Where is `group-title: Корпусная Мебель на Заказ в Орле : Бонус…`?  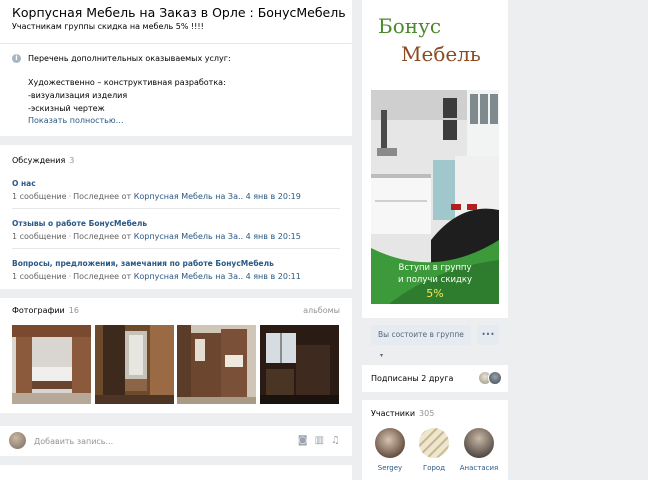
group-title: Корпусная Мебель на Заказ в Орле : Бонус… is located at coordinates (179, 12).